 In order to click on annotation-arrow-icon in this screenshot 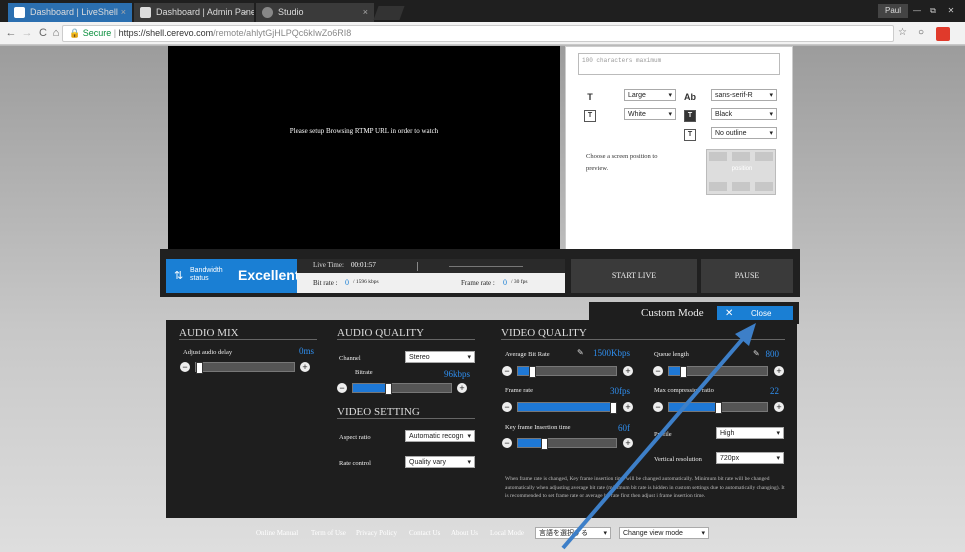, I will do `click(658, 436)`.